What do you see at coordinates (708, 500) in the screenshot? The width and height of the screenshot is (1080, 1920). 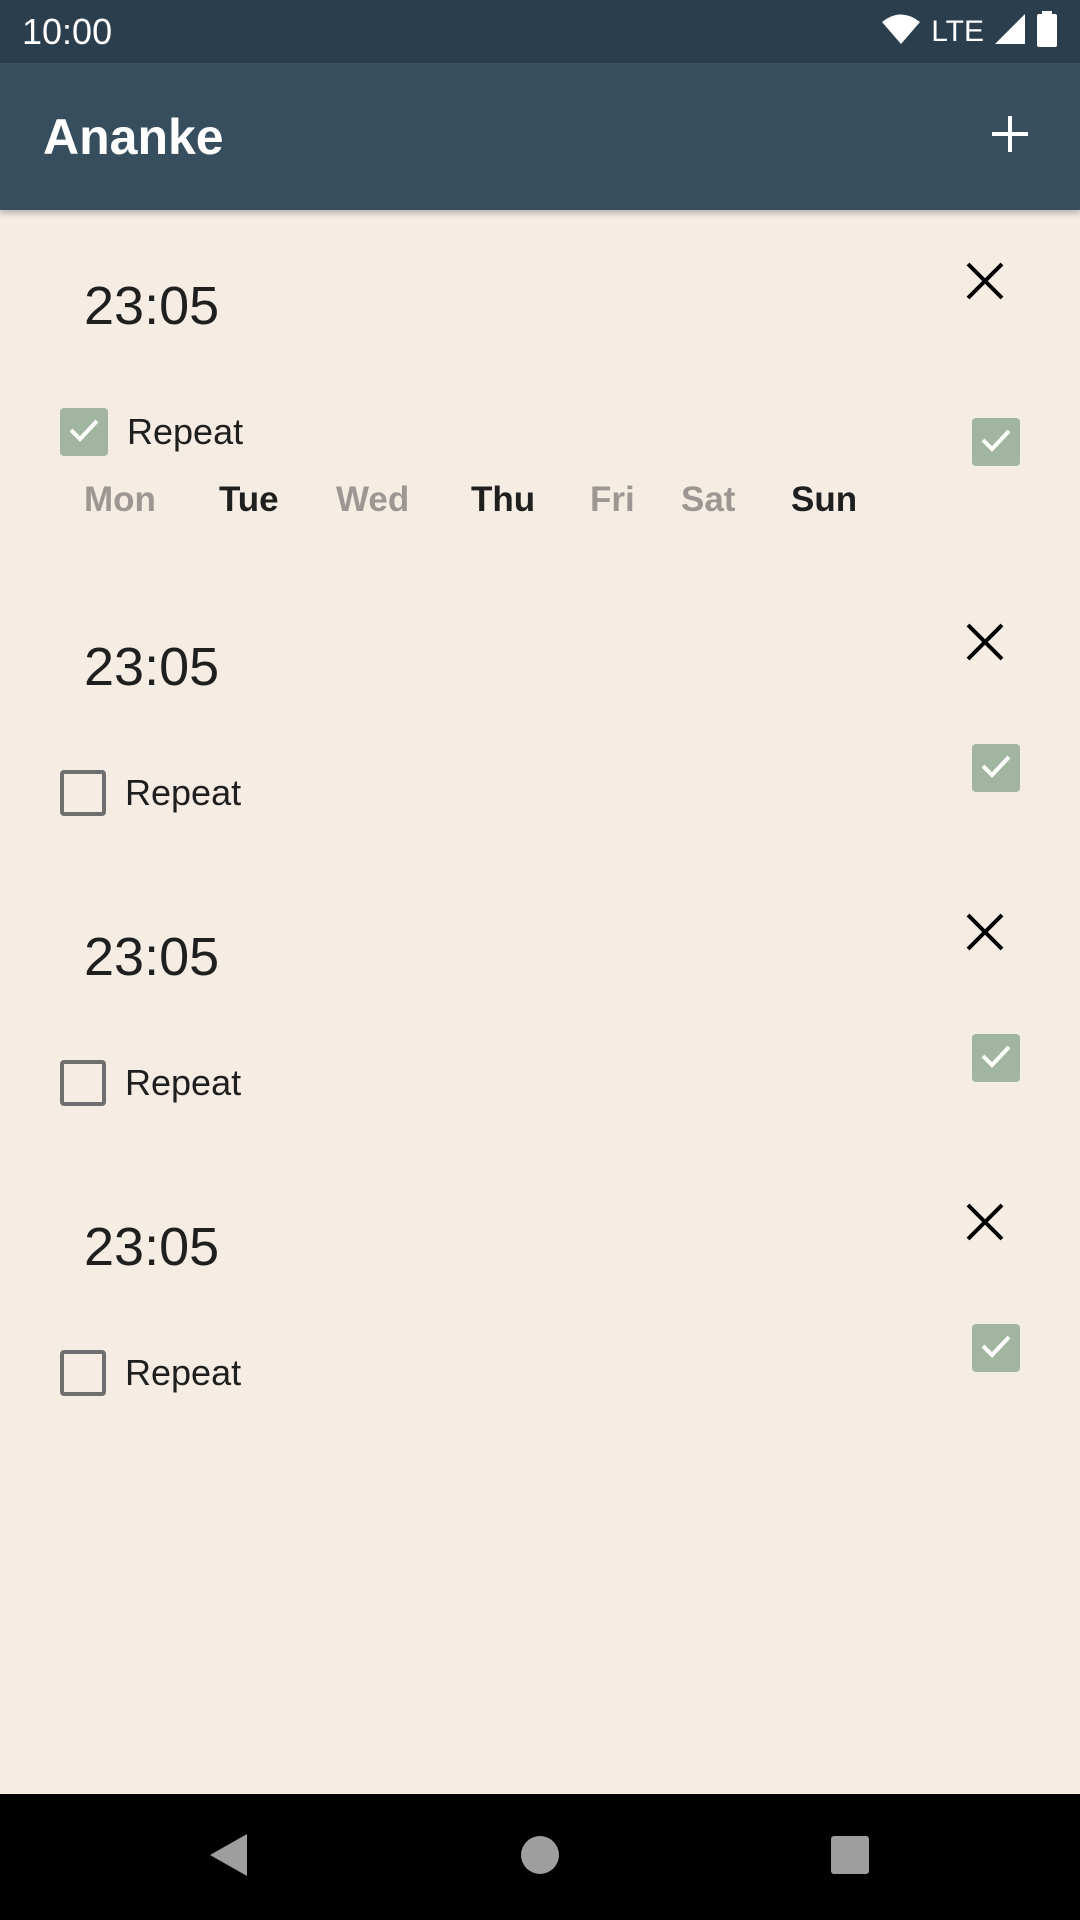 I see `day-sat: Sat` at bounding box center [708, 500].